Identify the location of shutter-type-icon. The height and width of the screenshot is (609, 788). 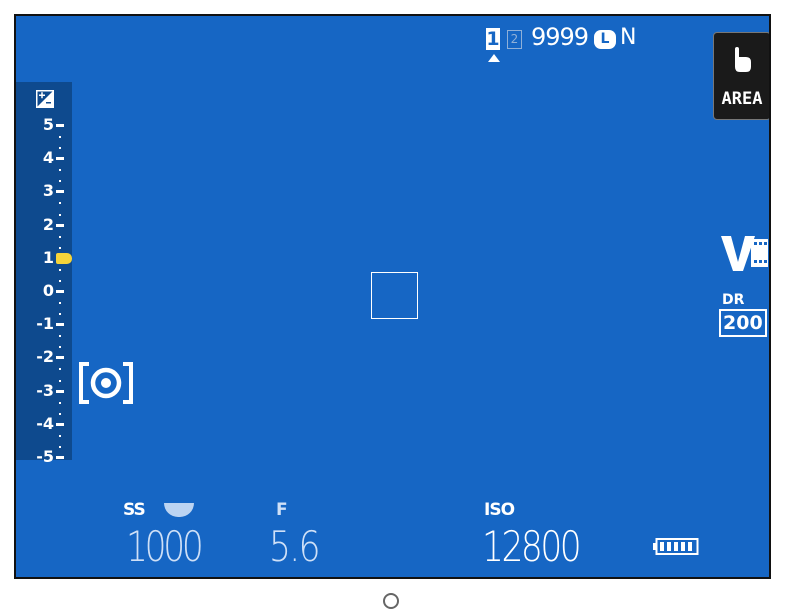
(179, 510).